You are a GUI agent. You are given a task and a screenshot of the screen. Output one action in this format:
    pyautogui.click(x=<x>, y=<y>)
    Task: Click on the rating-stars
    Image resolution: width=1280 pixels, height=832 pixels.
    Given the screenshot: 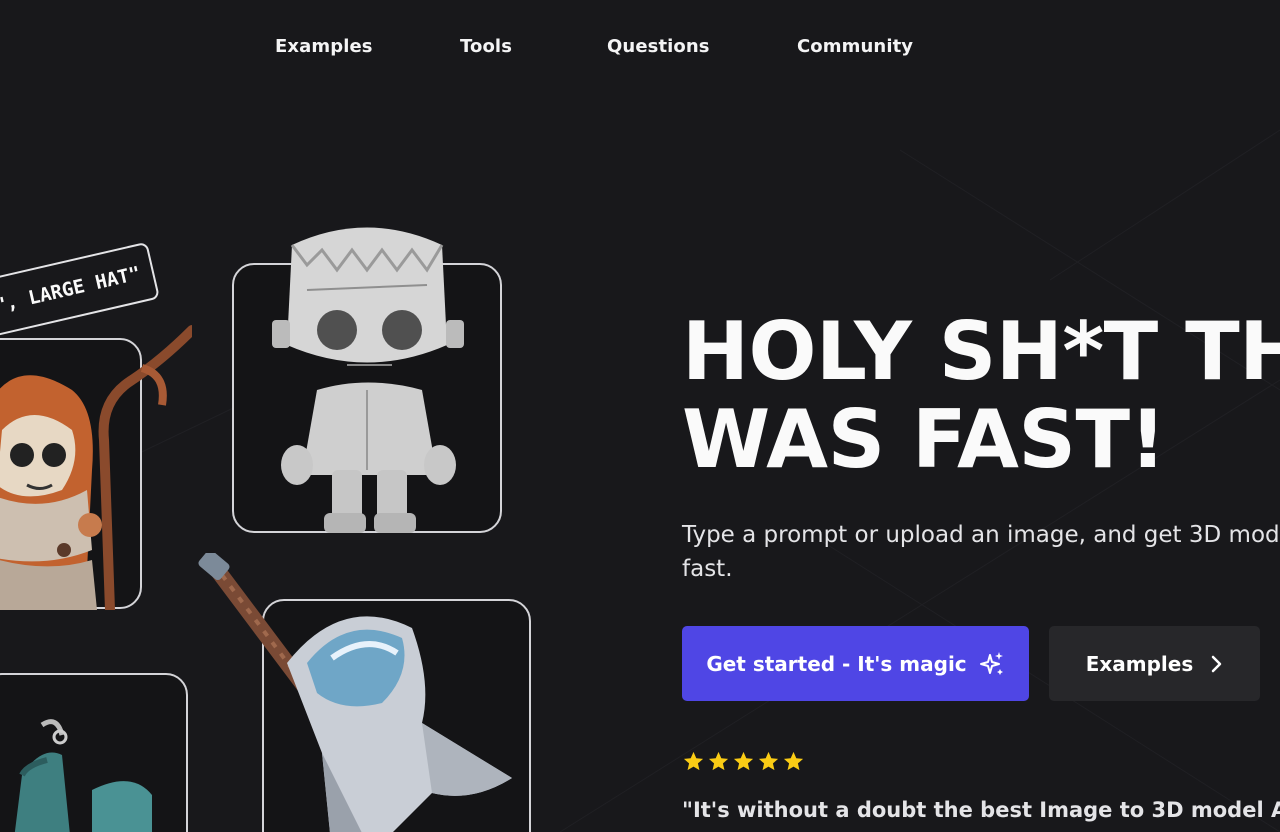 What is the action you would take?
    pyautogui.click(x=743, y=761)
    